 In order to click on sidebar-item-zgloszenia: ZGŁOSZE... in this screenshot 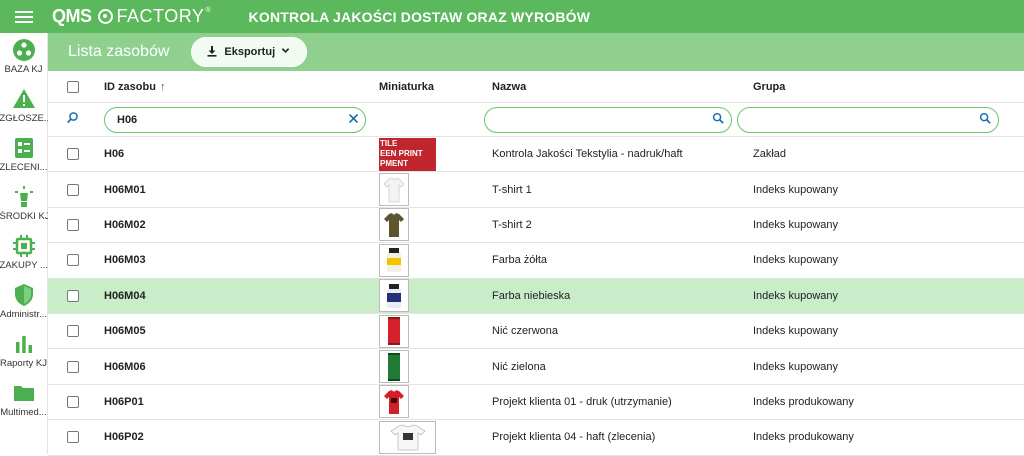, I will do `click(24, 106)`.